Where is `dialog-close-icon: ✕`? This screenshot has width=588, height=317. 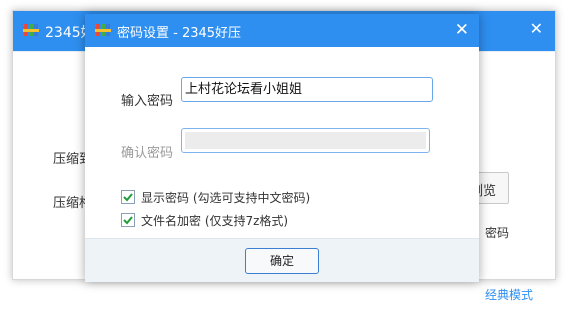
dialog-close-icon: ✕ is located at coordinates (462, 30).